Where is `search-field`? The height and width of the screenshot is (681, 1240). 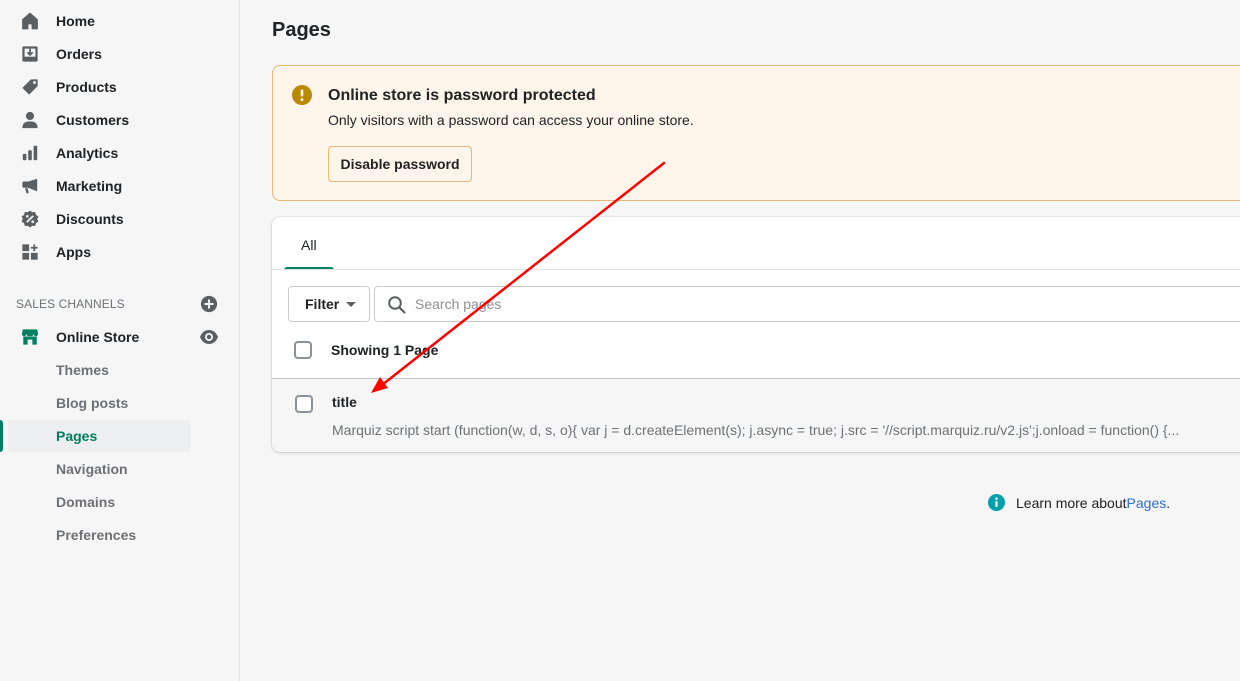 search-field is located at coordinates (807, 304).